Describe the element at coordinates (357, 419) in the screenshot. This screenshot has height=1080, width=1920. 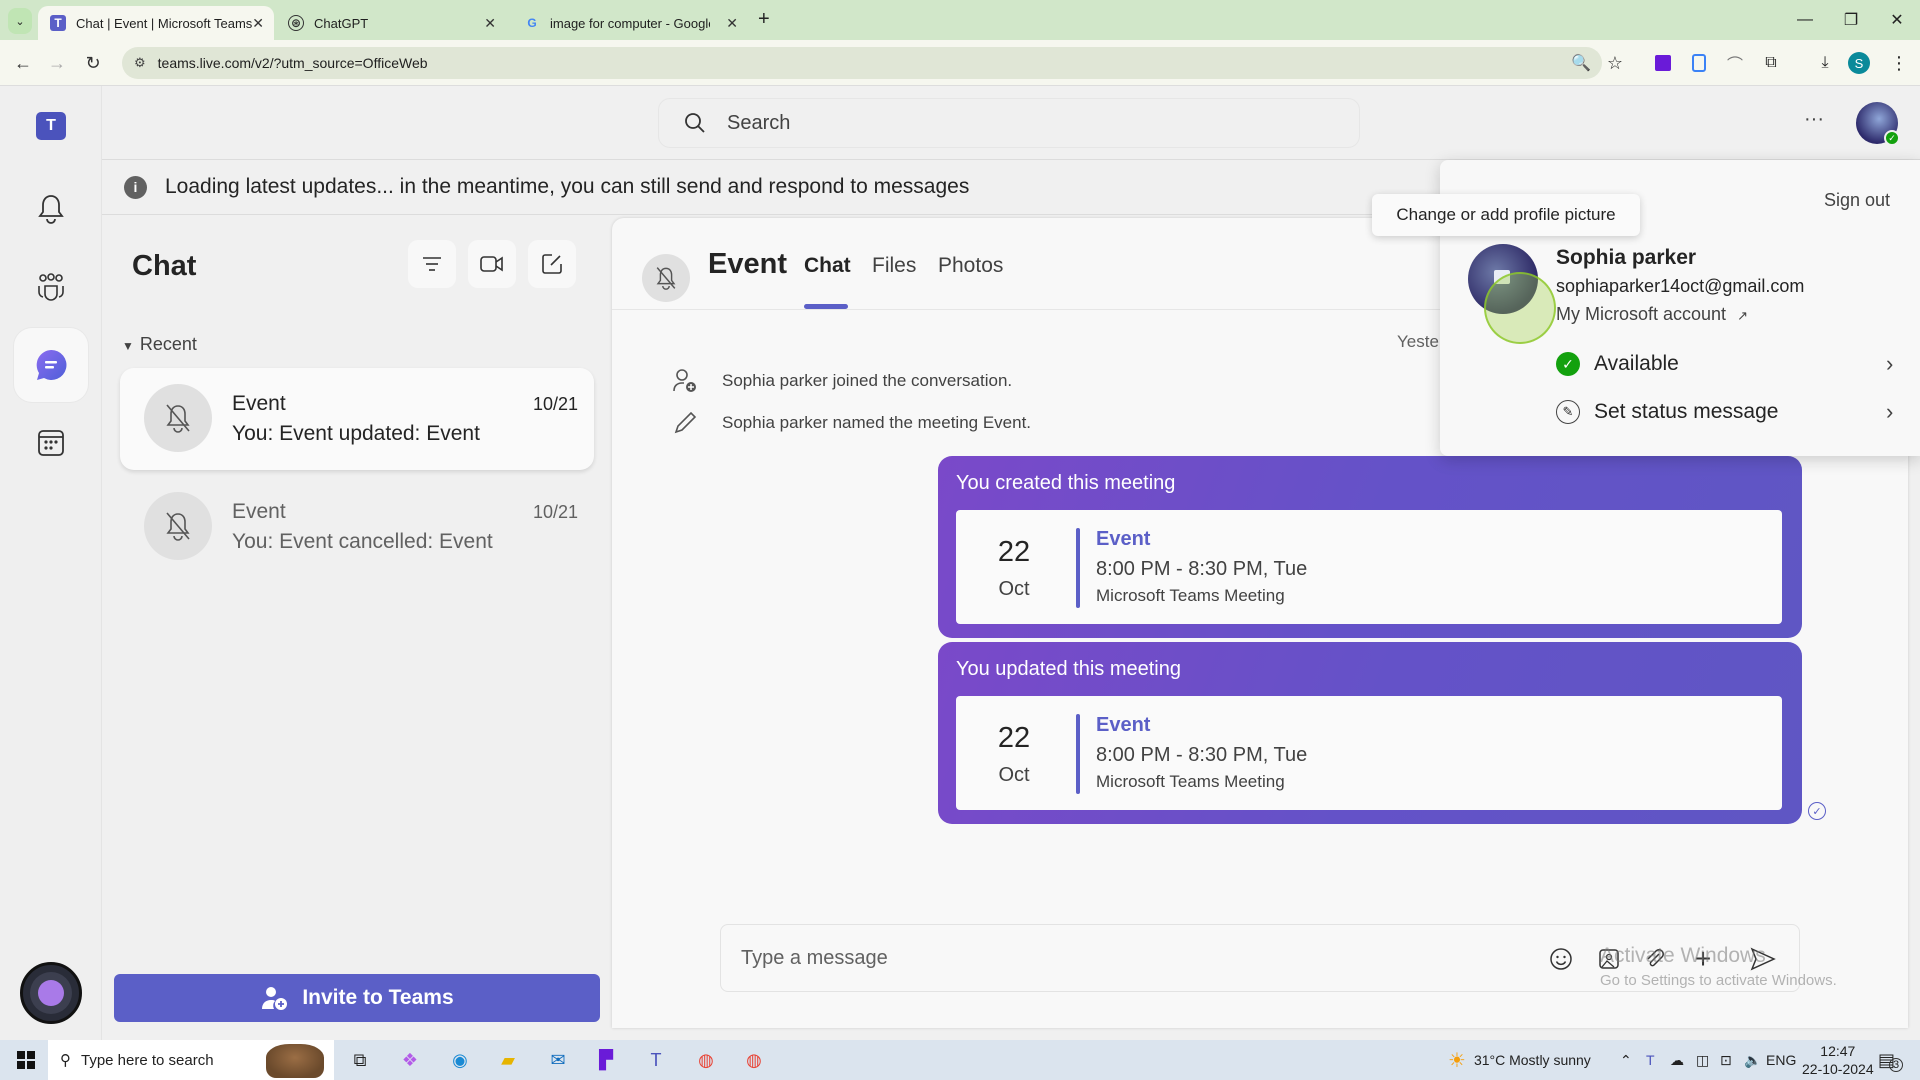
I see `chat-list-item: Event You: Event updated: Event 10/21` at that location.